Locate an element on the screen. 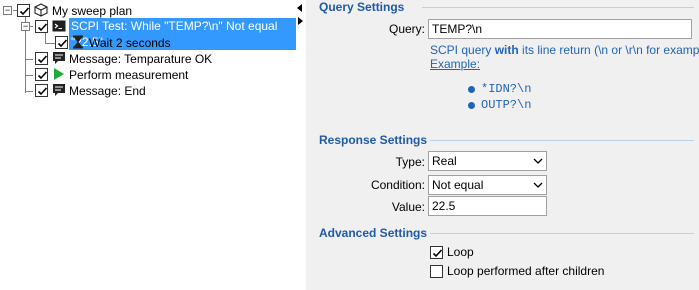  root-collapse-toggle: − is located at coordinates (7, 10).